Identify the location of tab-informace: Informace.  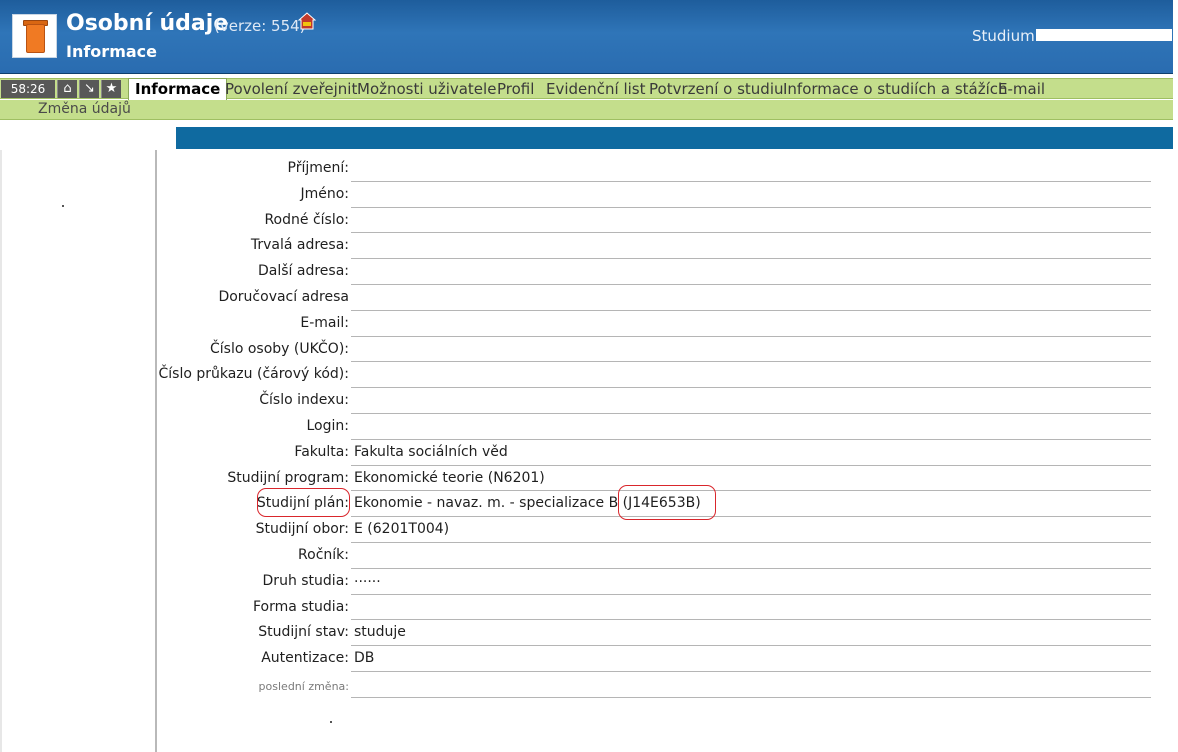
(178, 89).